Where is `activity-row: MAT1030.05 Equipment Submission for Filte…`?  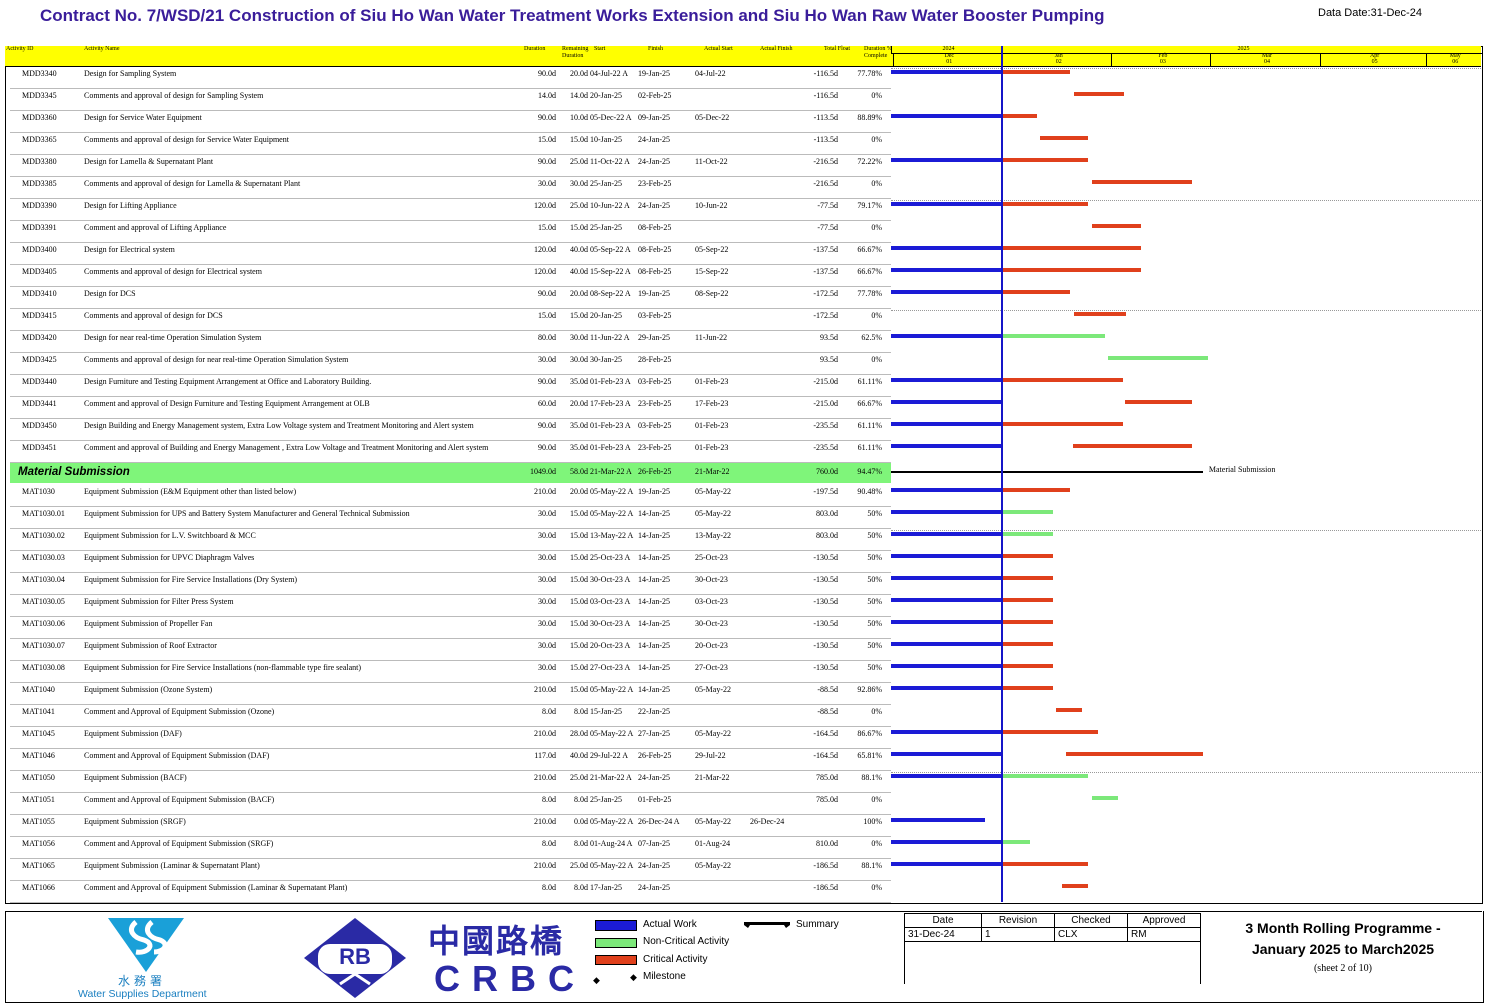
activity-row: MAT1030.05 Equipment Submission for Filte… is located at coordinates (450, 606).